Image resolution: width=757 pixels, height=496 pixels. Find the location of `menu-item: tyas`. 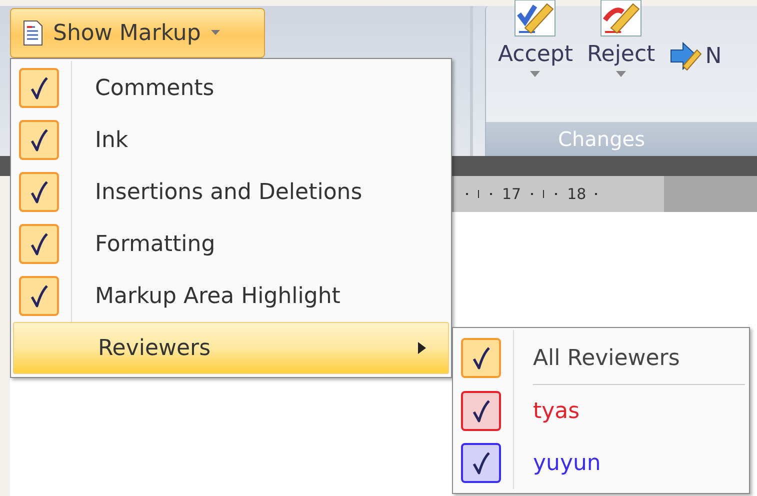

menu-item: tyas is located at coordinates (601, 411).